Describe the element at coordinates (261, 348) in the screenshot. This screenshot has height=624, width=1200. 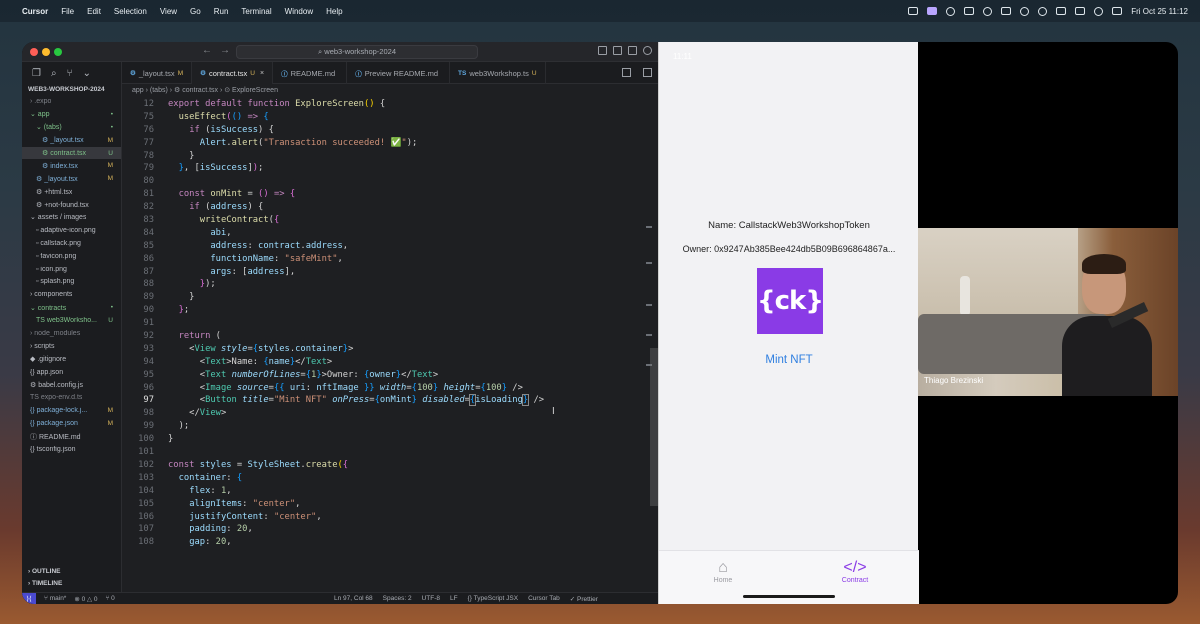
I see `code-text: <View style={styles.container}>` at that location.